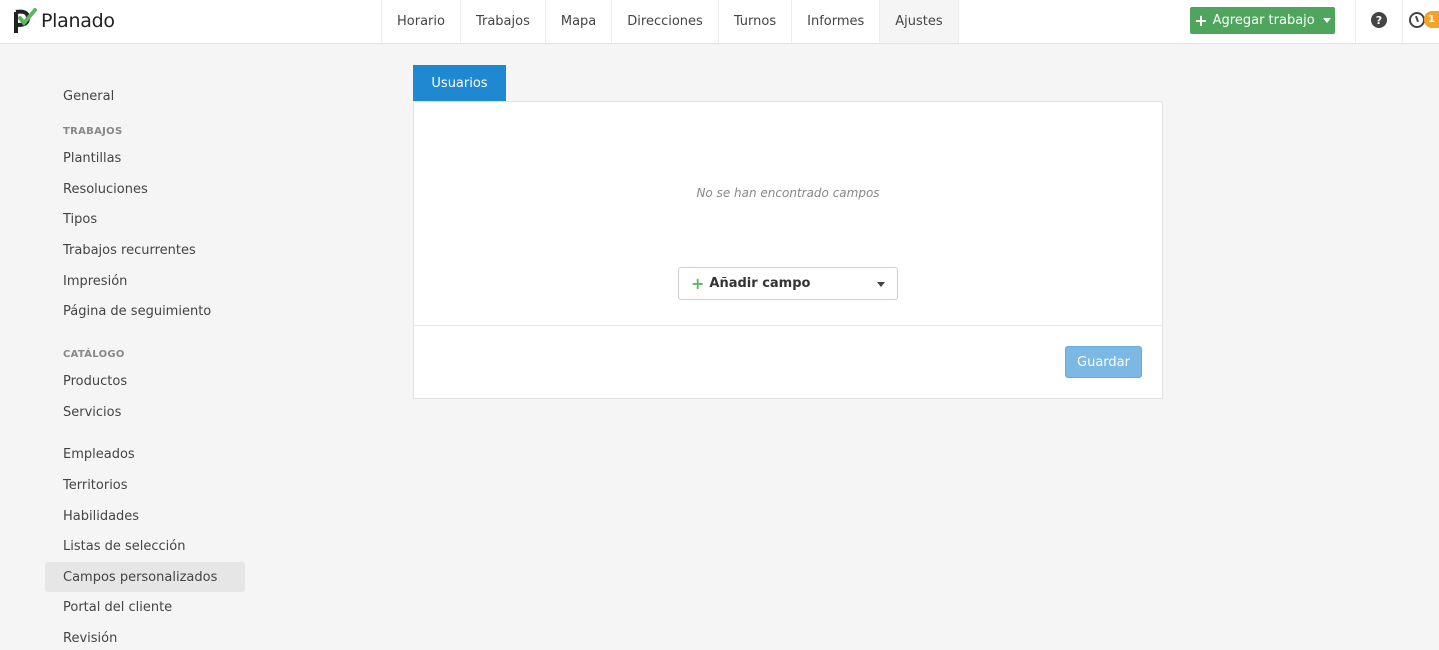 This screenshot has width=1439, height=650. I want to click on sidebar-item-territorios: Territorios, so click(145, 485).